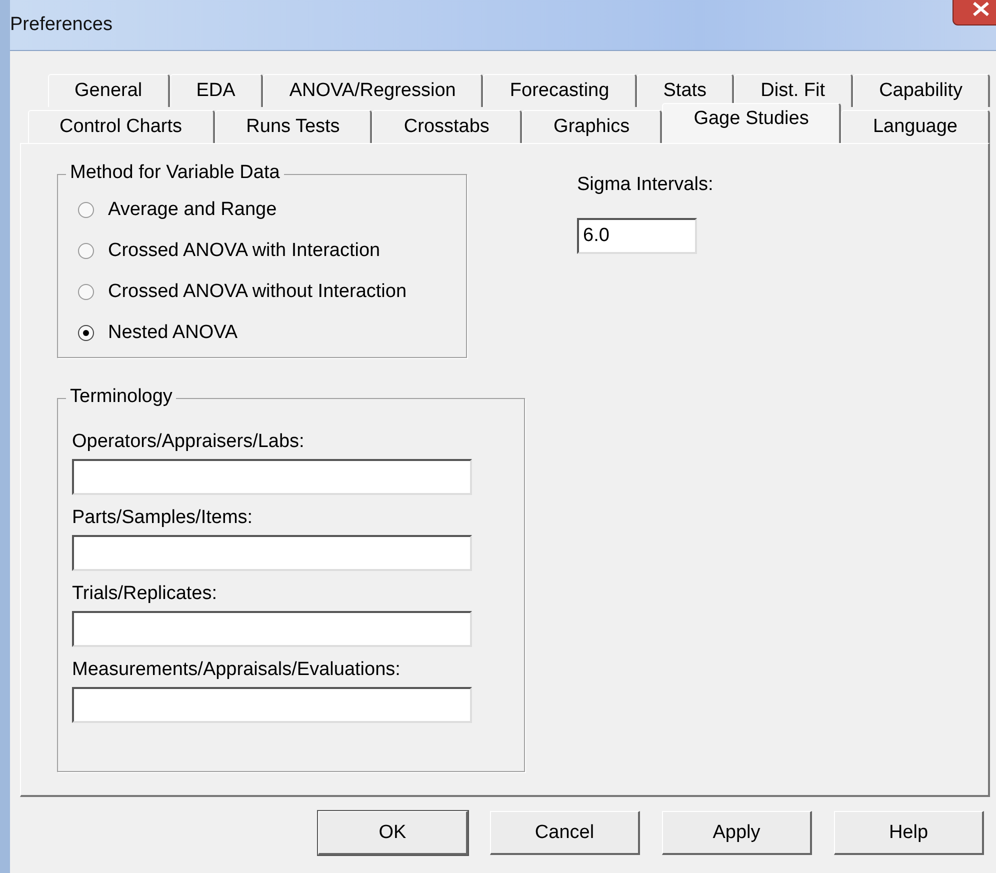  I want to click on tab: Graphics, so click(592, 126).